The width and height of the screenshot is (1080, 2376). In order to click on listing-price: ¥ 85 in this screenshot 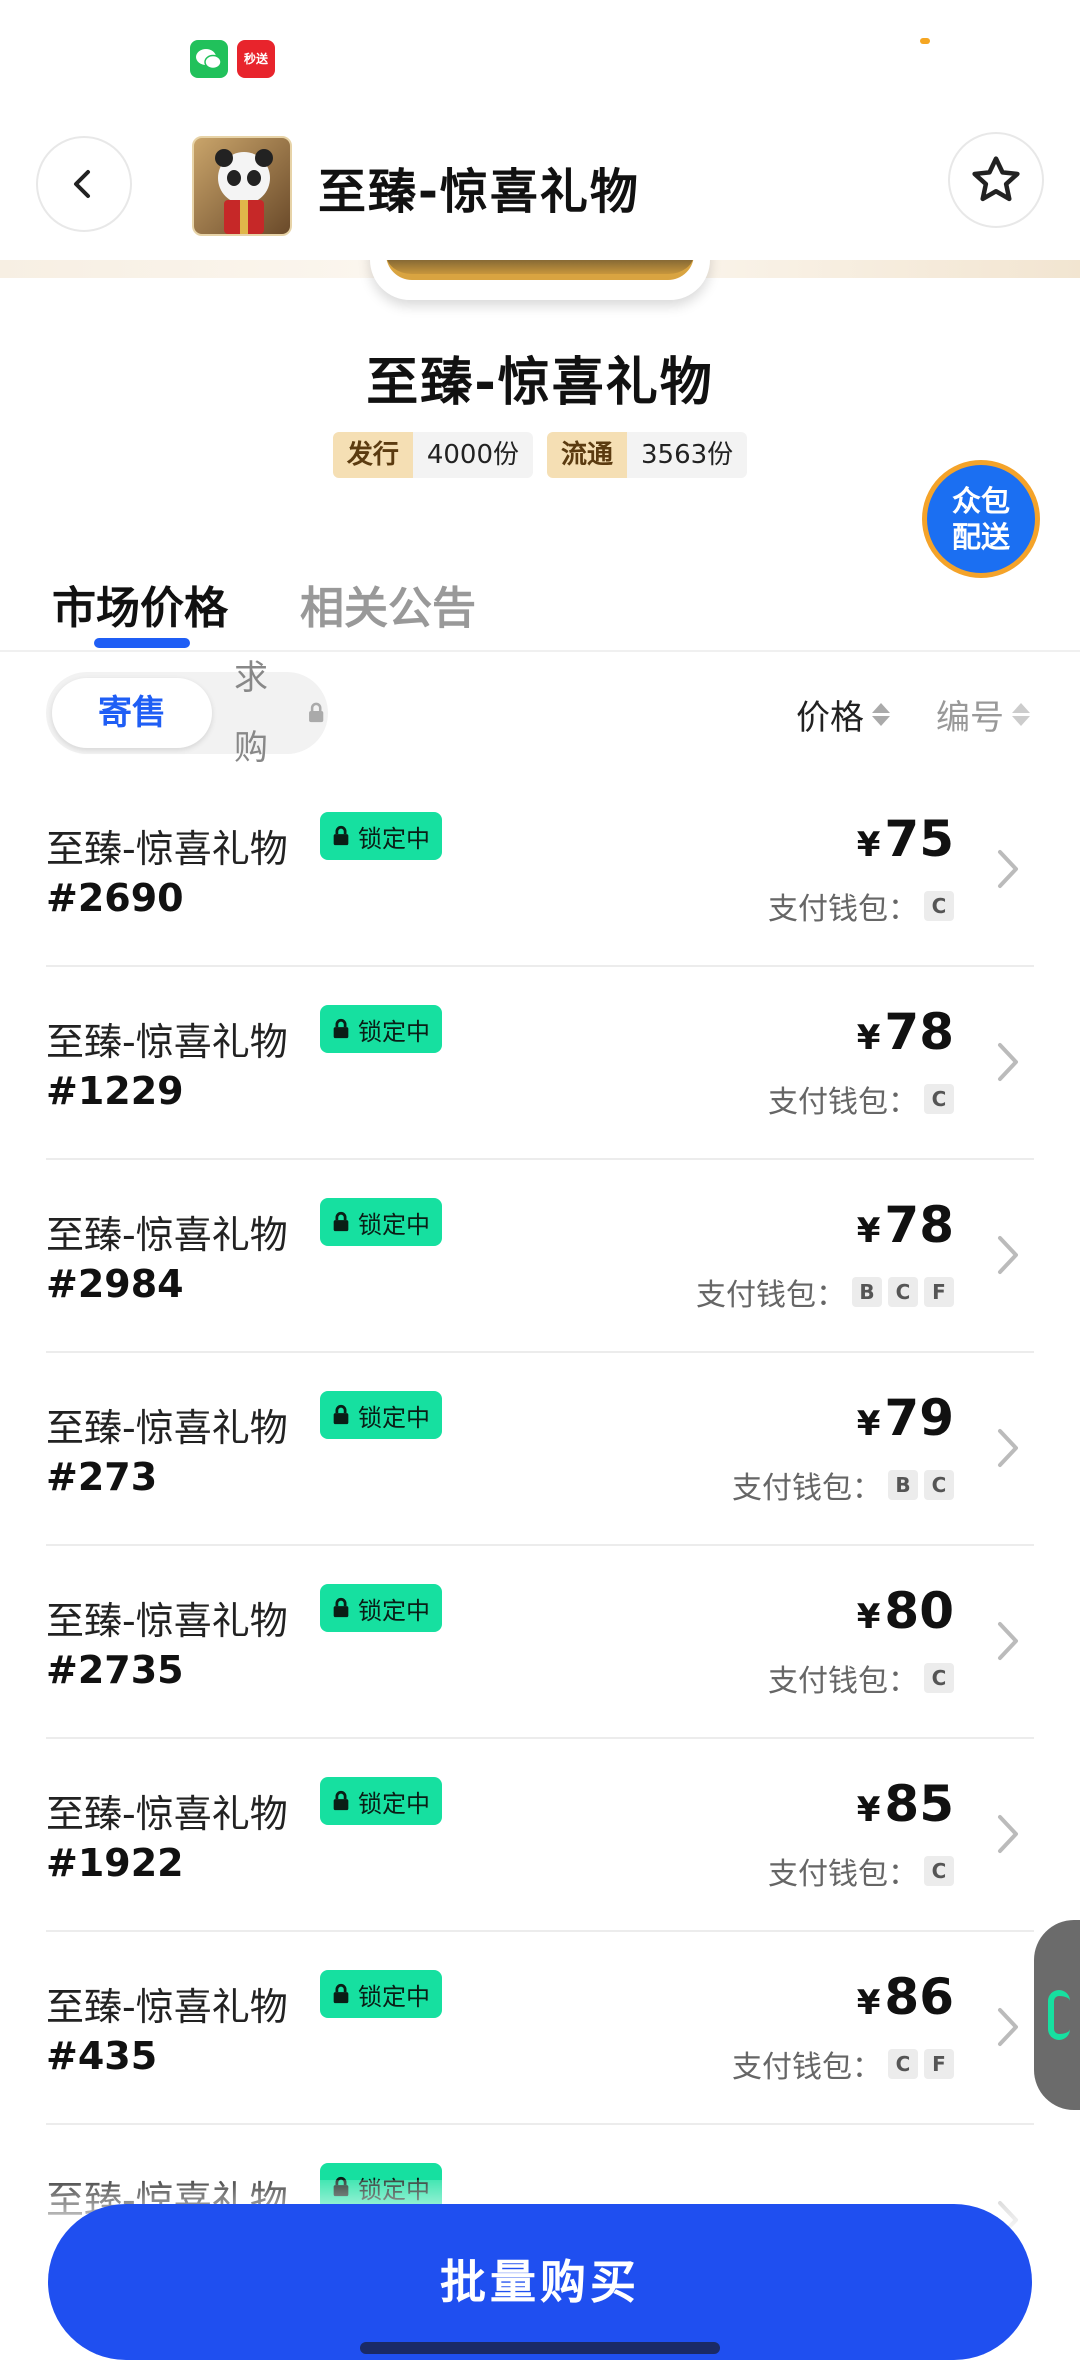, I will do `click(905, 1804)`.